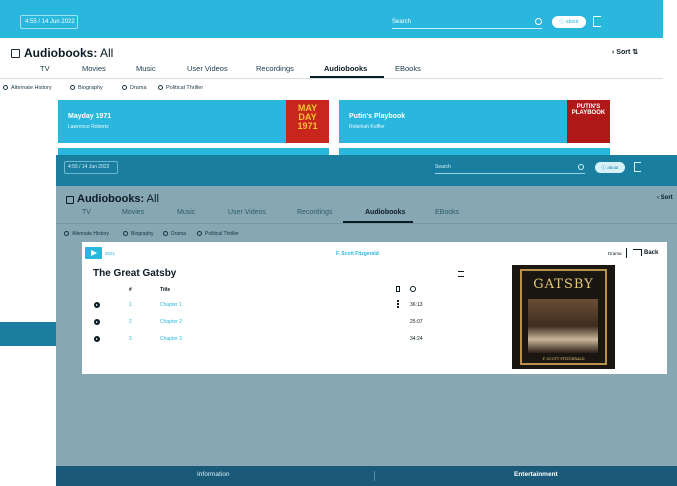  I want to click on chapter-duration: 25:07, so click(416, 322).